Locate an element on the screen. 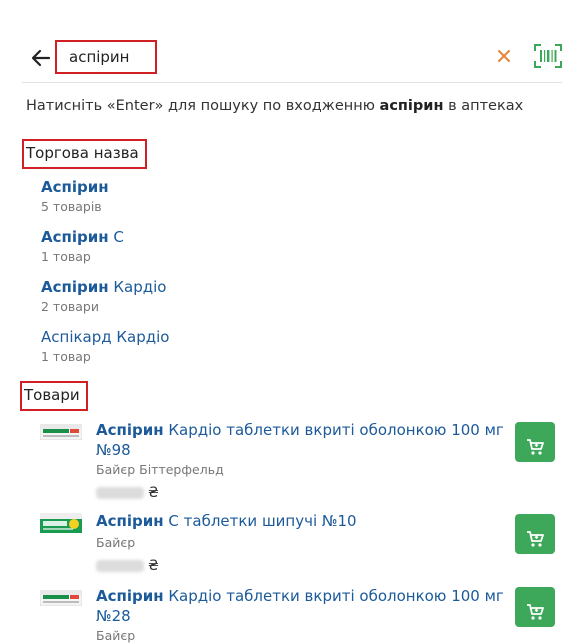 The image size is (583, 644). brand-name-rest: Кардіо is located at coordinates (137, 287).